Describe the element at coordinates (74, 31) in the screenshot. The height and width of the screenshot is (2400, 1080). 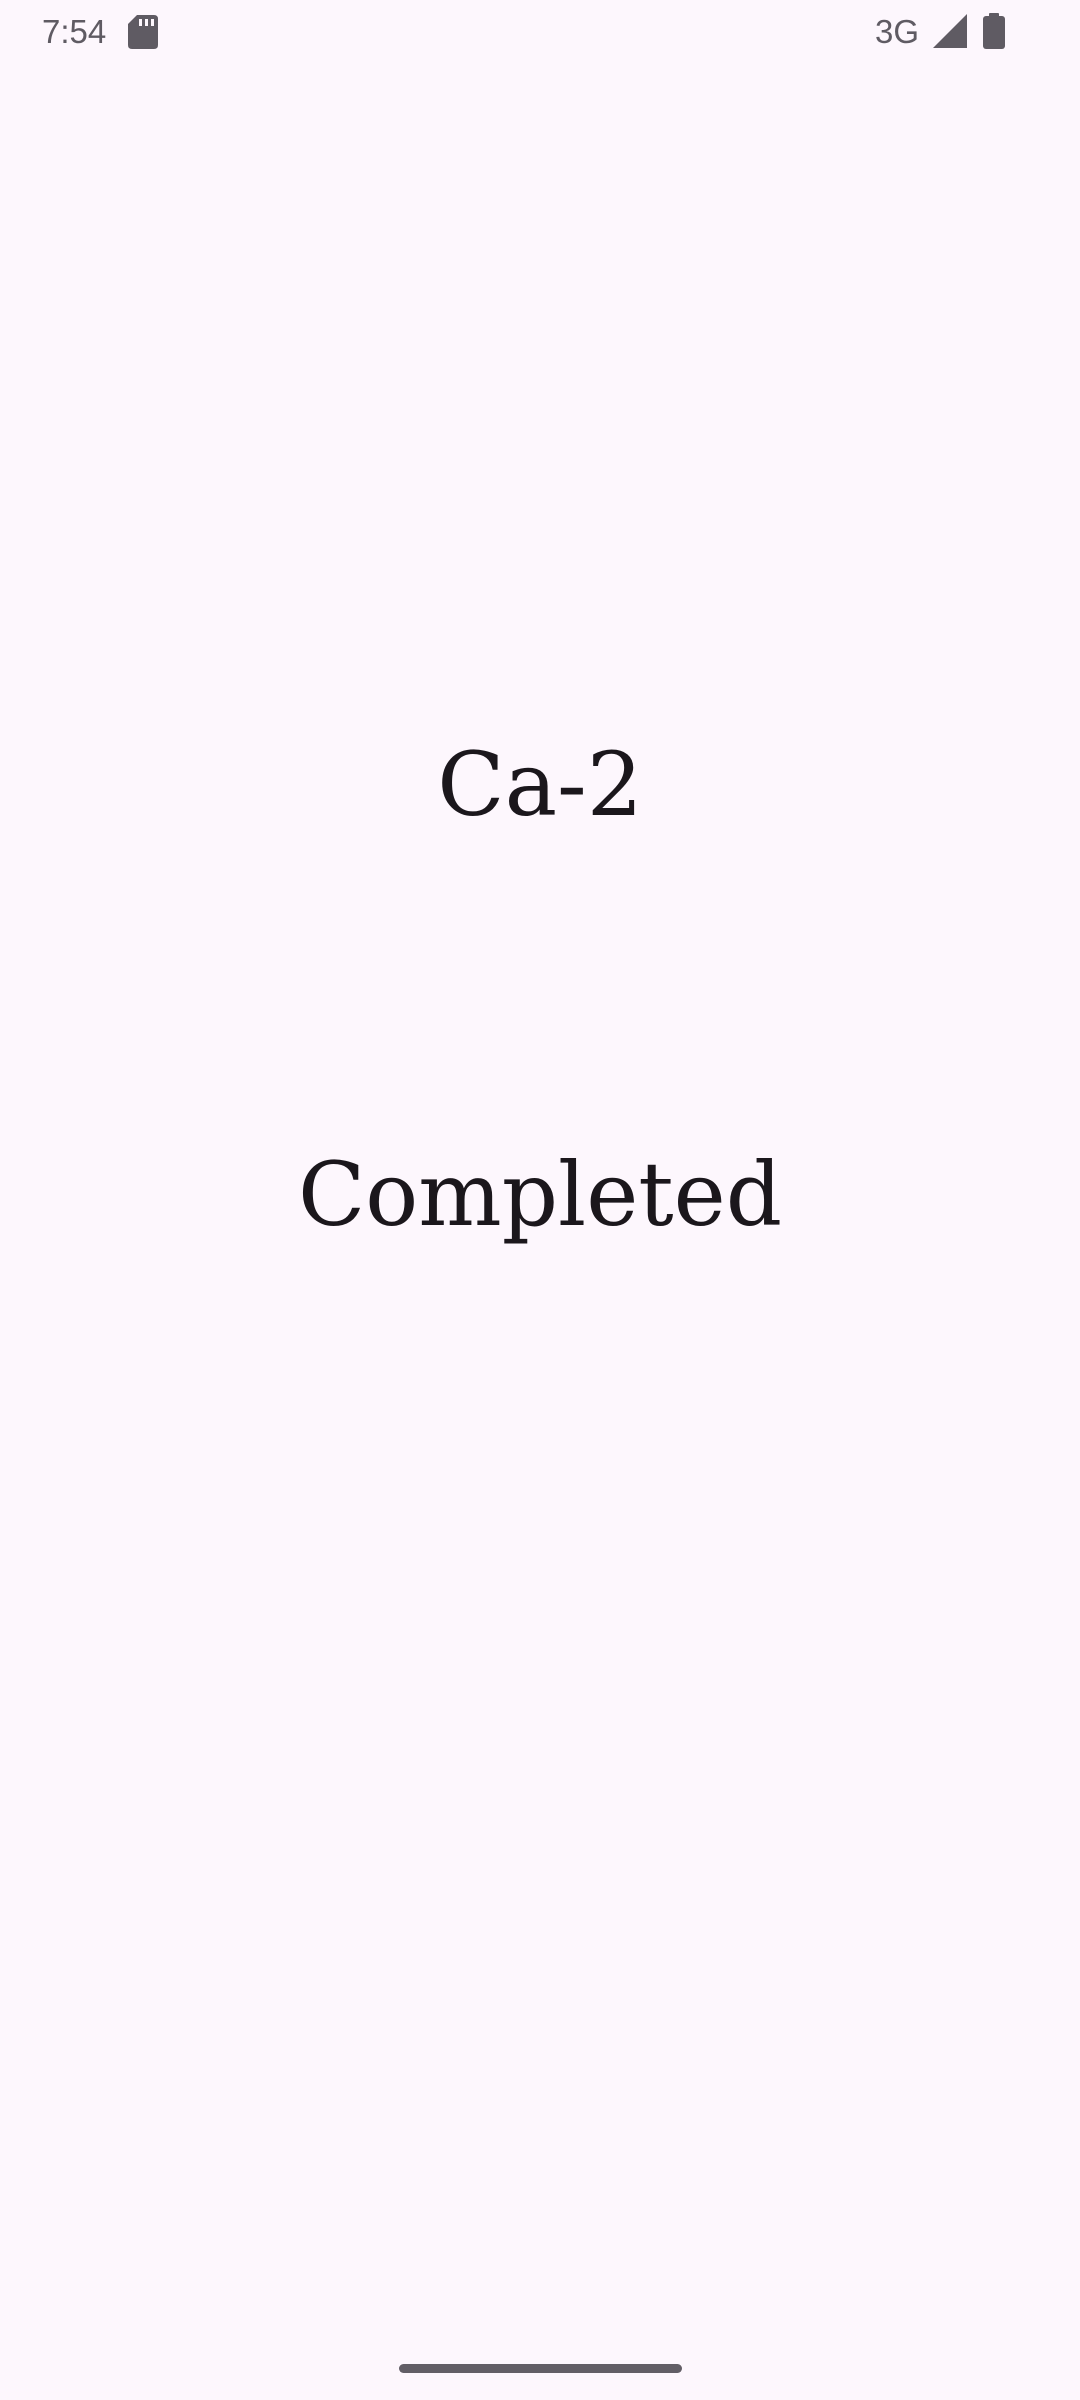
I see `status-time: 7:54` at that location.